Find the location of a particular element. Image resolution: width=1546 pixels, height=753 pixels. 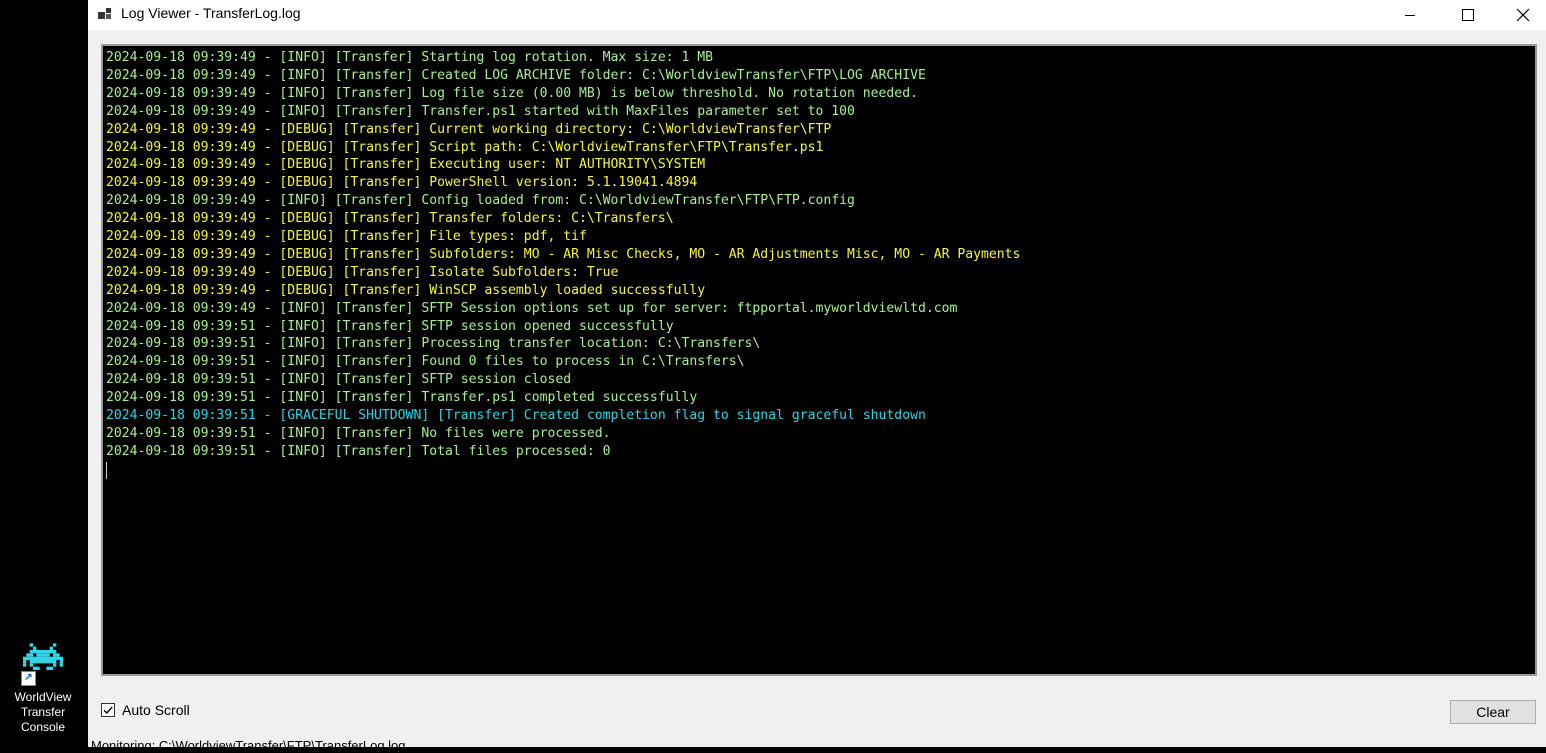

app-icon is located at coordinates (105, 14).